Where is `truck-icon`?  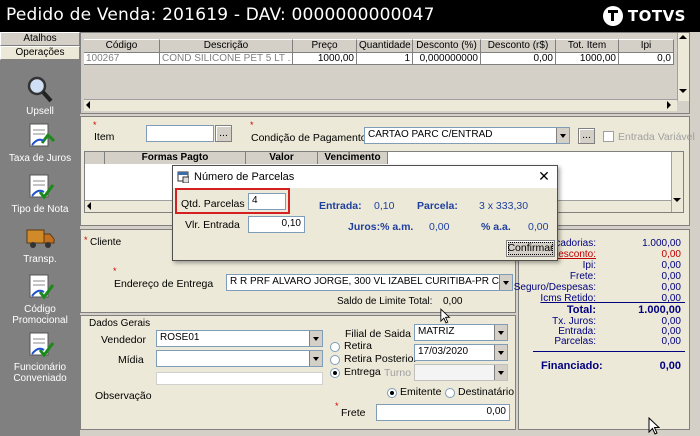 truck-icon is located at coordinates (40, 237).